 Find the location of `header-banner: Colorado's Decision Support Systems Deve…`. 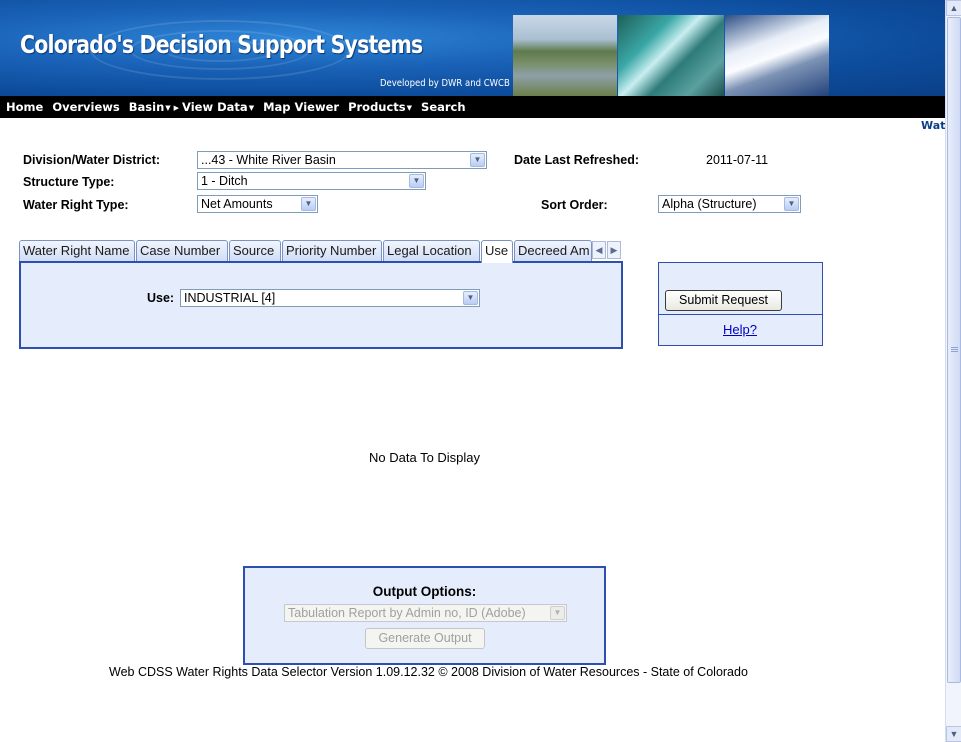

header-banner: Colorado's Decision Support Systems Deve… is located at coordinates (472, 48).